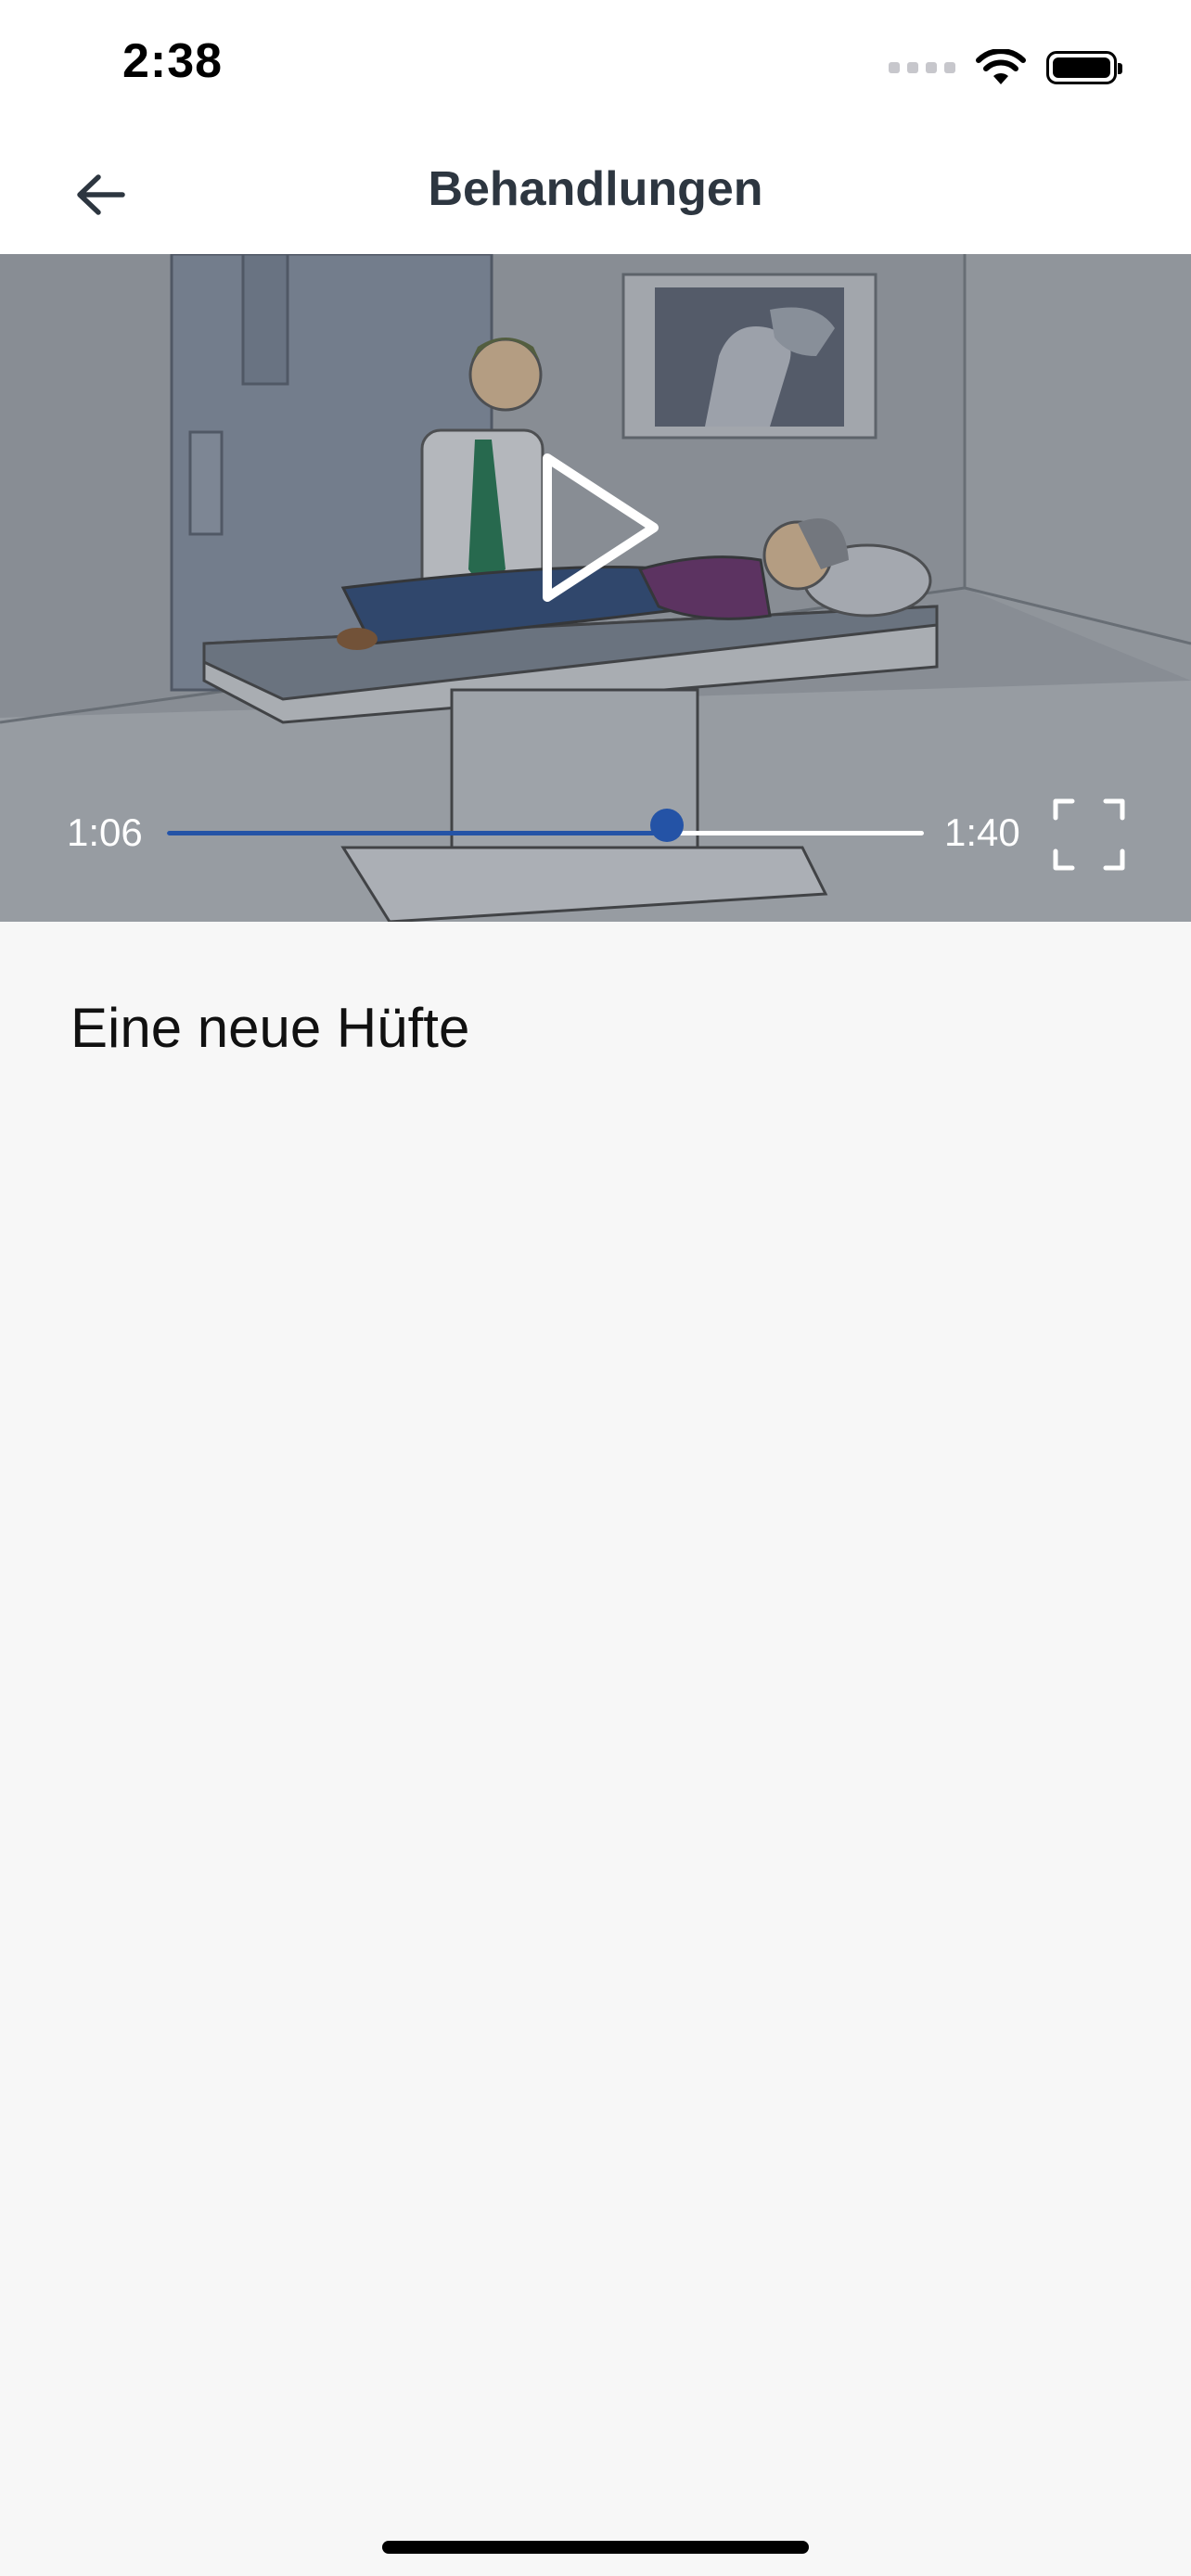 Image resolution: width=1191 pixels, height=2576 pixels. I want to click on content-title: Eine neue Hüfte, so click(270, 1028).